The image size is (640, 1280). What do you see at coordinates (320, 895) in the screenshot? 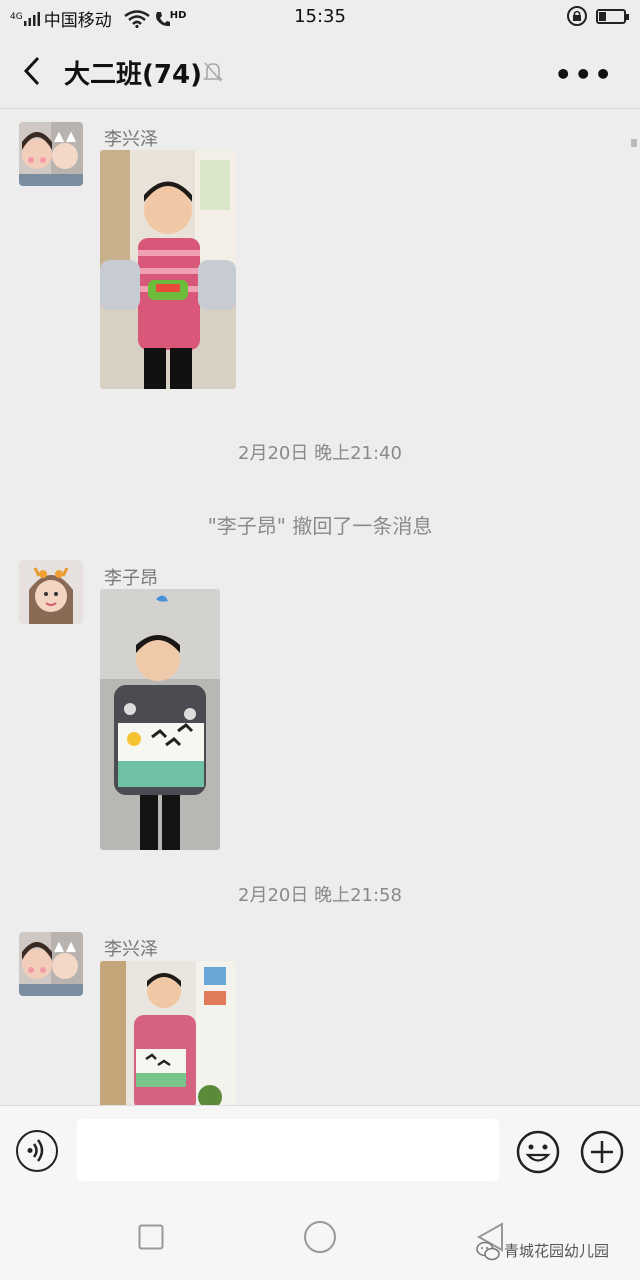
I see `message-timestamp: 2月20日 晚上21:58` at bounding box center [320, 895].